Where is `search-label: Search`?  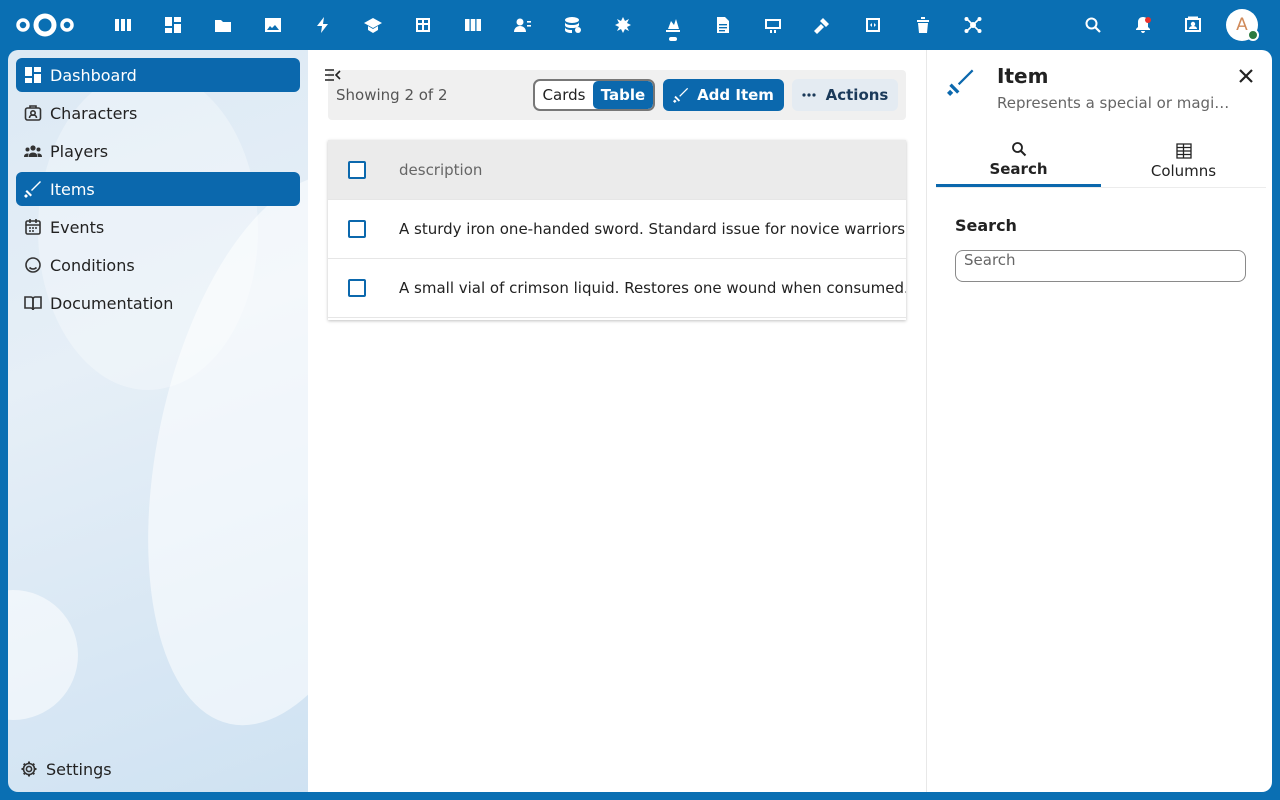 search-label: Search is located at coordinates (986, 225).